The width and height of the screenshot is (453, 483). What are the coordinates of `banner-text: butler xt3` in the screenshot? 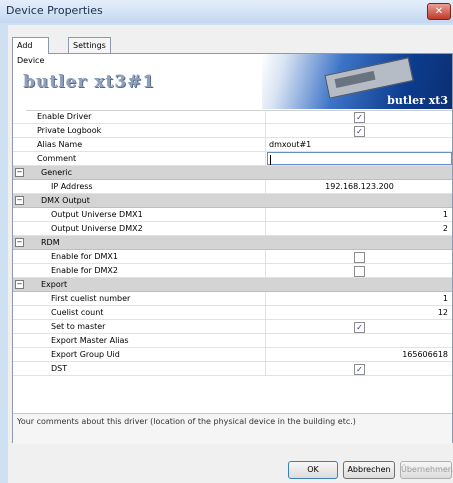 It's located at (417, 100).